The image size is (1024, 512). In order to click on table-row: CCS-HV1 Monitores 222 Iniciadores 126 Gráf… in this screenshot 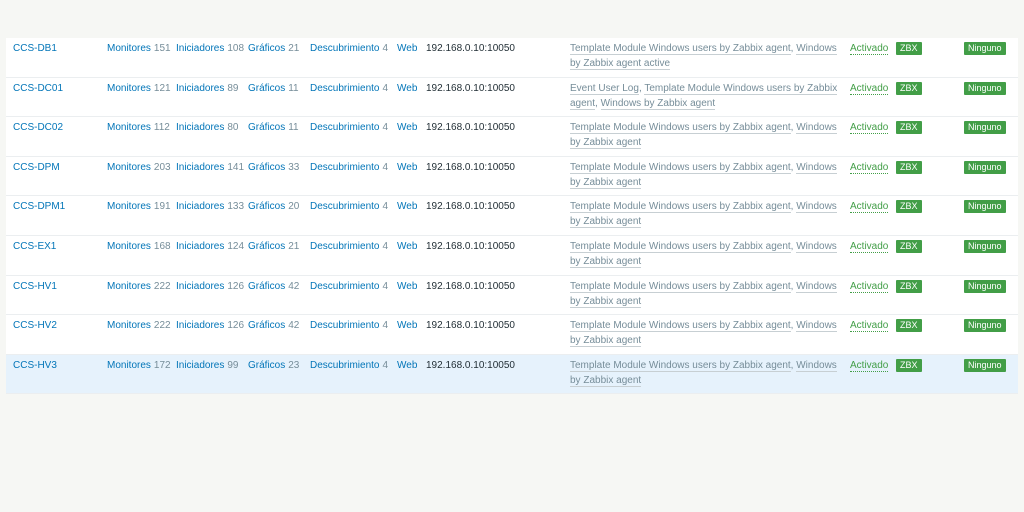, I will do `click(512, 296)`.